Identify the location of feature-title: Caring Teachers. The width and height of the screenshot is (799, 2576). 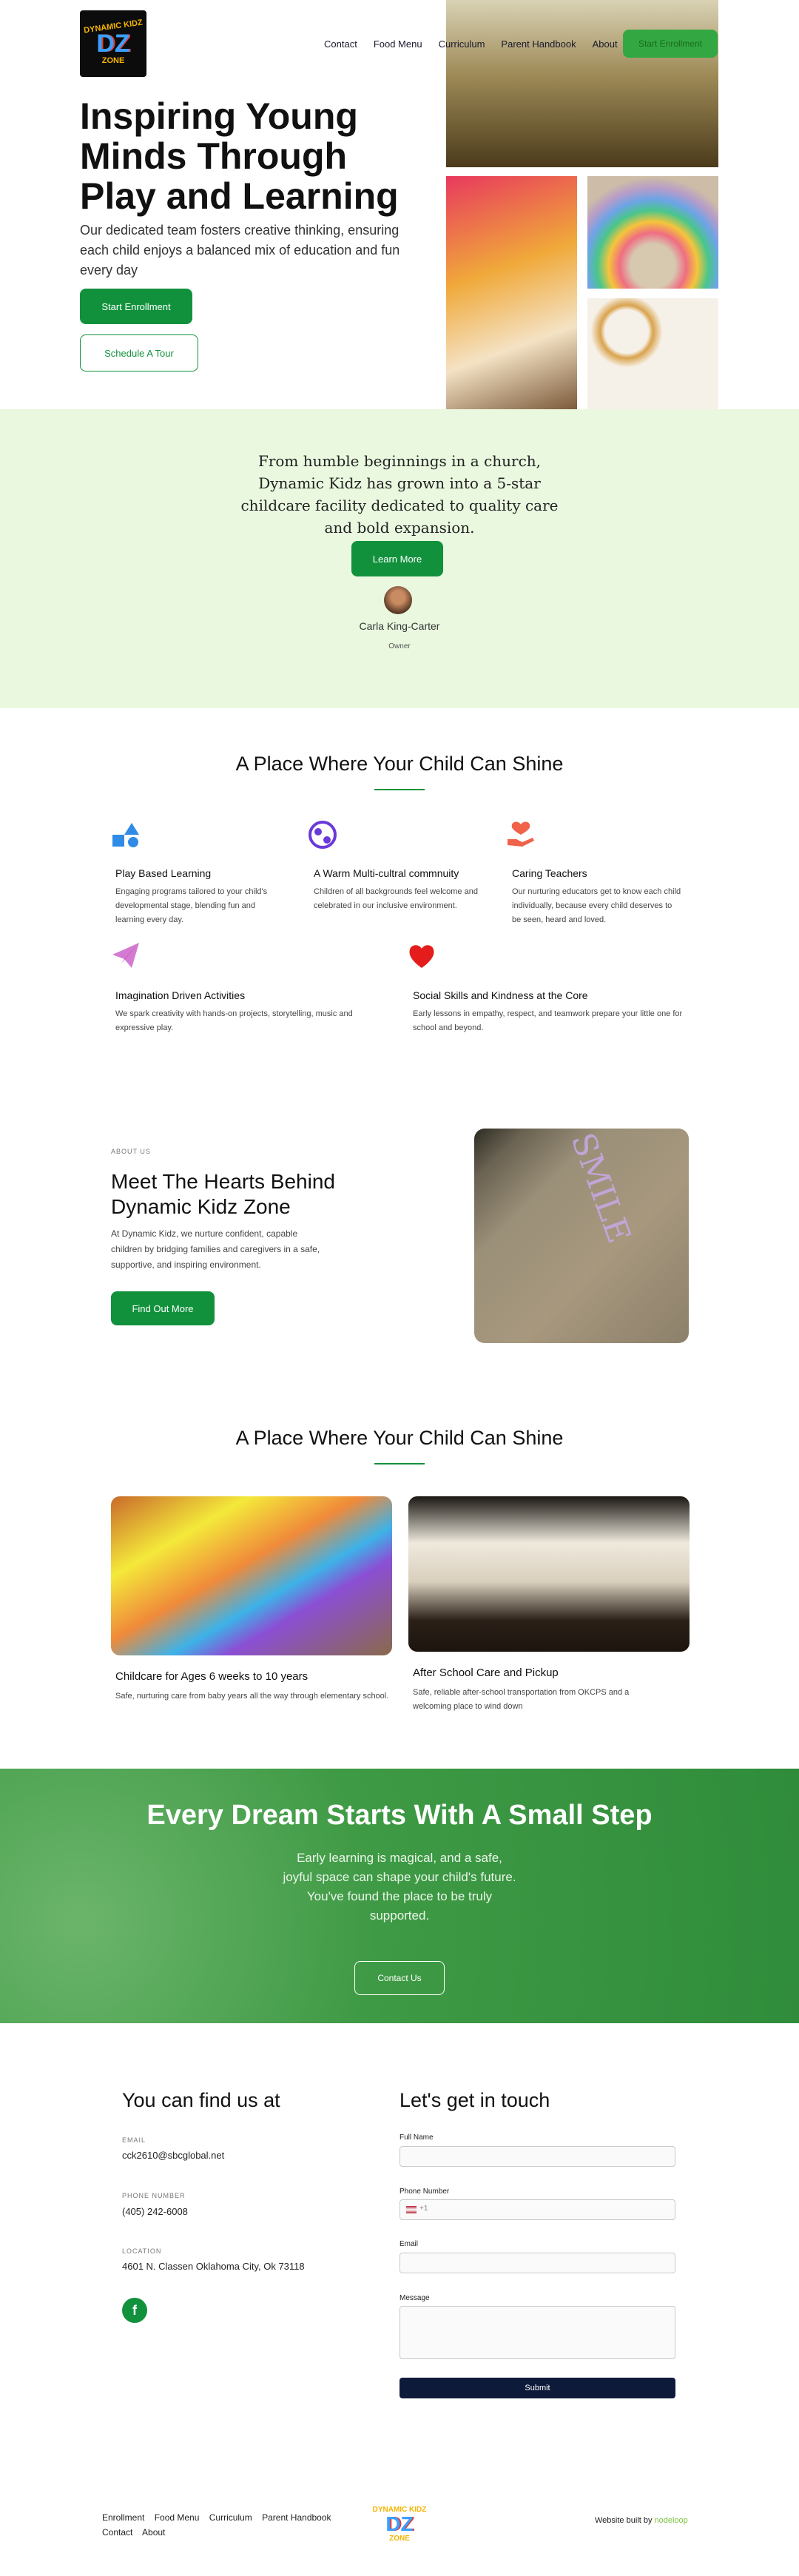
(549, 873).